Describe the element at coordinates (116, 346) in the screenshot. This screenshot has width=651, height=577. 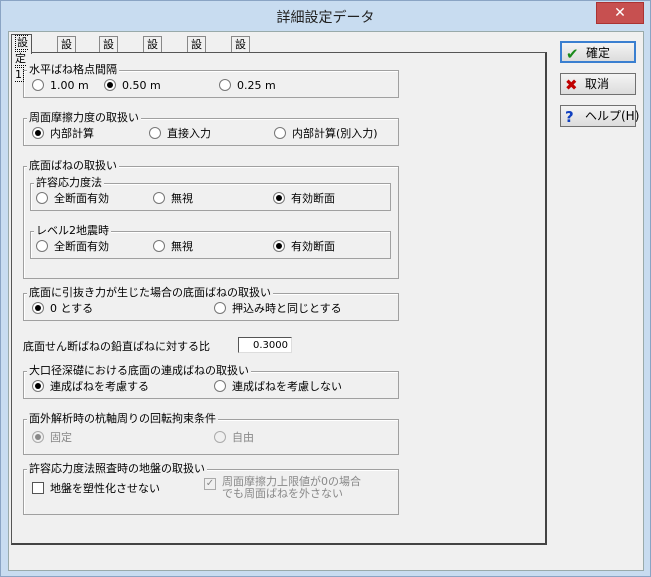
I see `shear-ratio-label: 底面せん断ばねの鉛直ばねに対する比` at that location.